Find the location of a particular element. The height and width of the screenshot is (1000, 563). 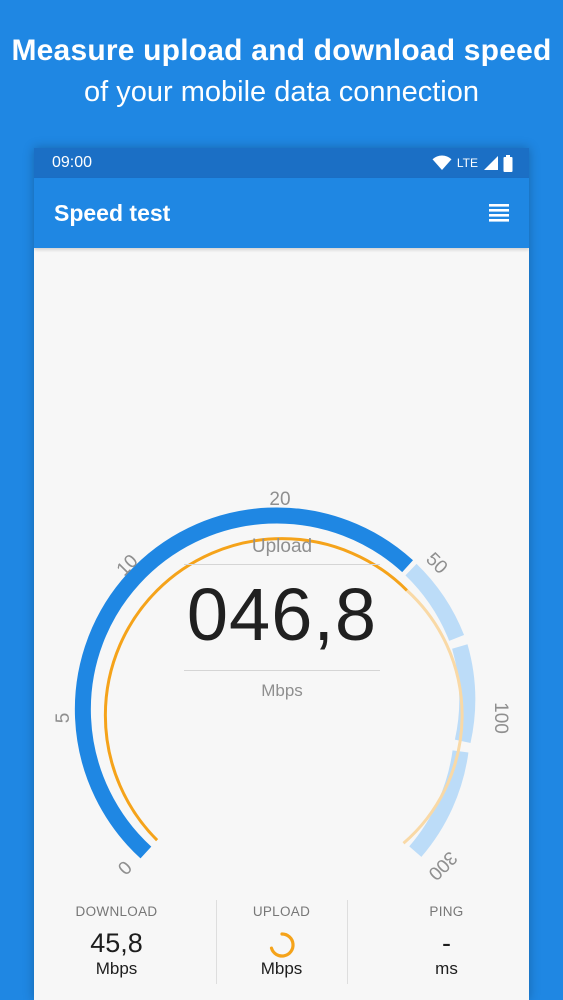

ping-stat: PING - ms is located at coordinates (446, 948).